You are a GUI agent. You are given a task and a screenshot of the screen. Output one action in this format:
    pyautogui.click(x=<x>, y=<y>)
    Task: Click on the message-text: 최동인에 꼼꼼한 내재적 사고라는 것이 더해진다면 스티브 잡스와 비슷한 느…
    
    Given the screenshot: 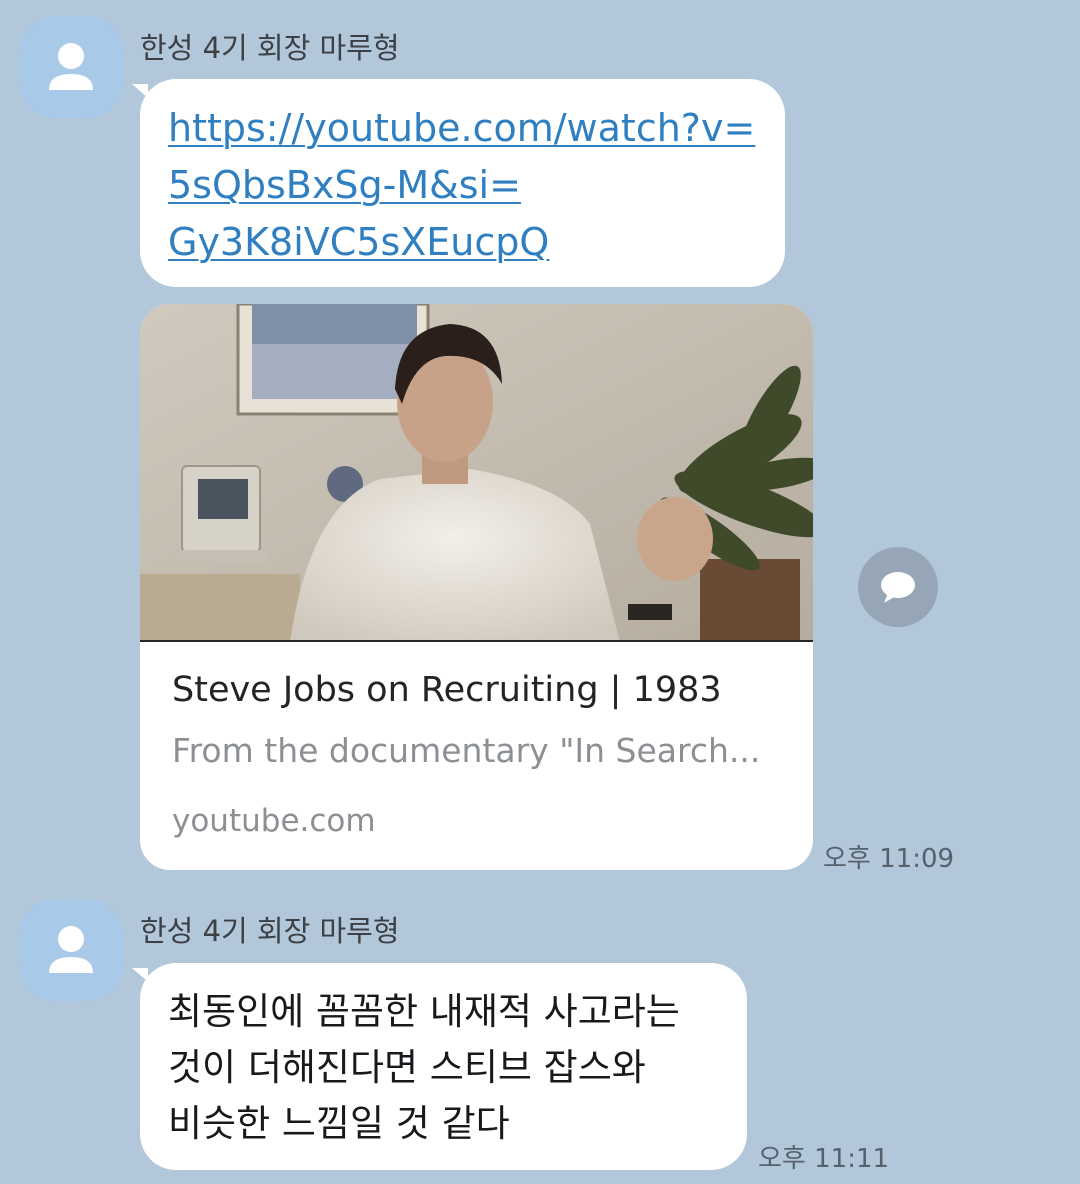 What is the action you would take?
    pyautogui.click(x=424, y=1068)
    